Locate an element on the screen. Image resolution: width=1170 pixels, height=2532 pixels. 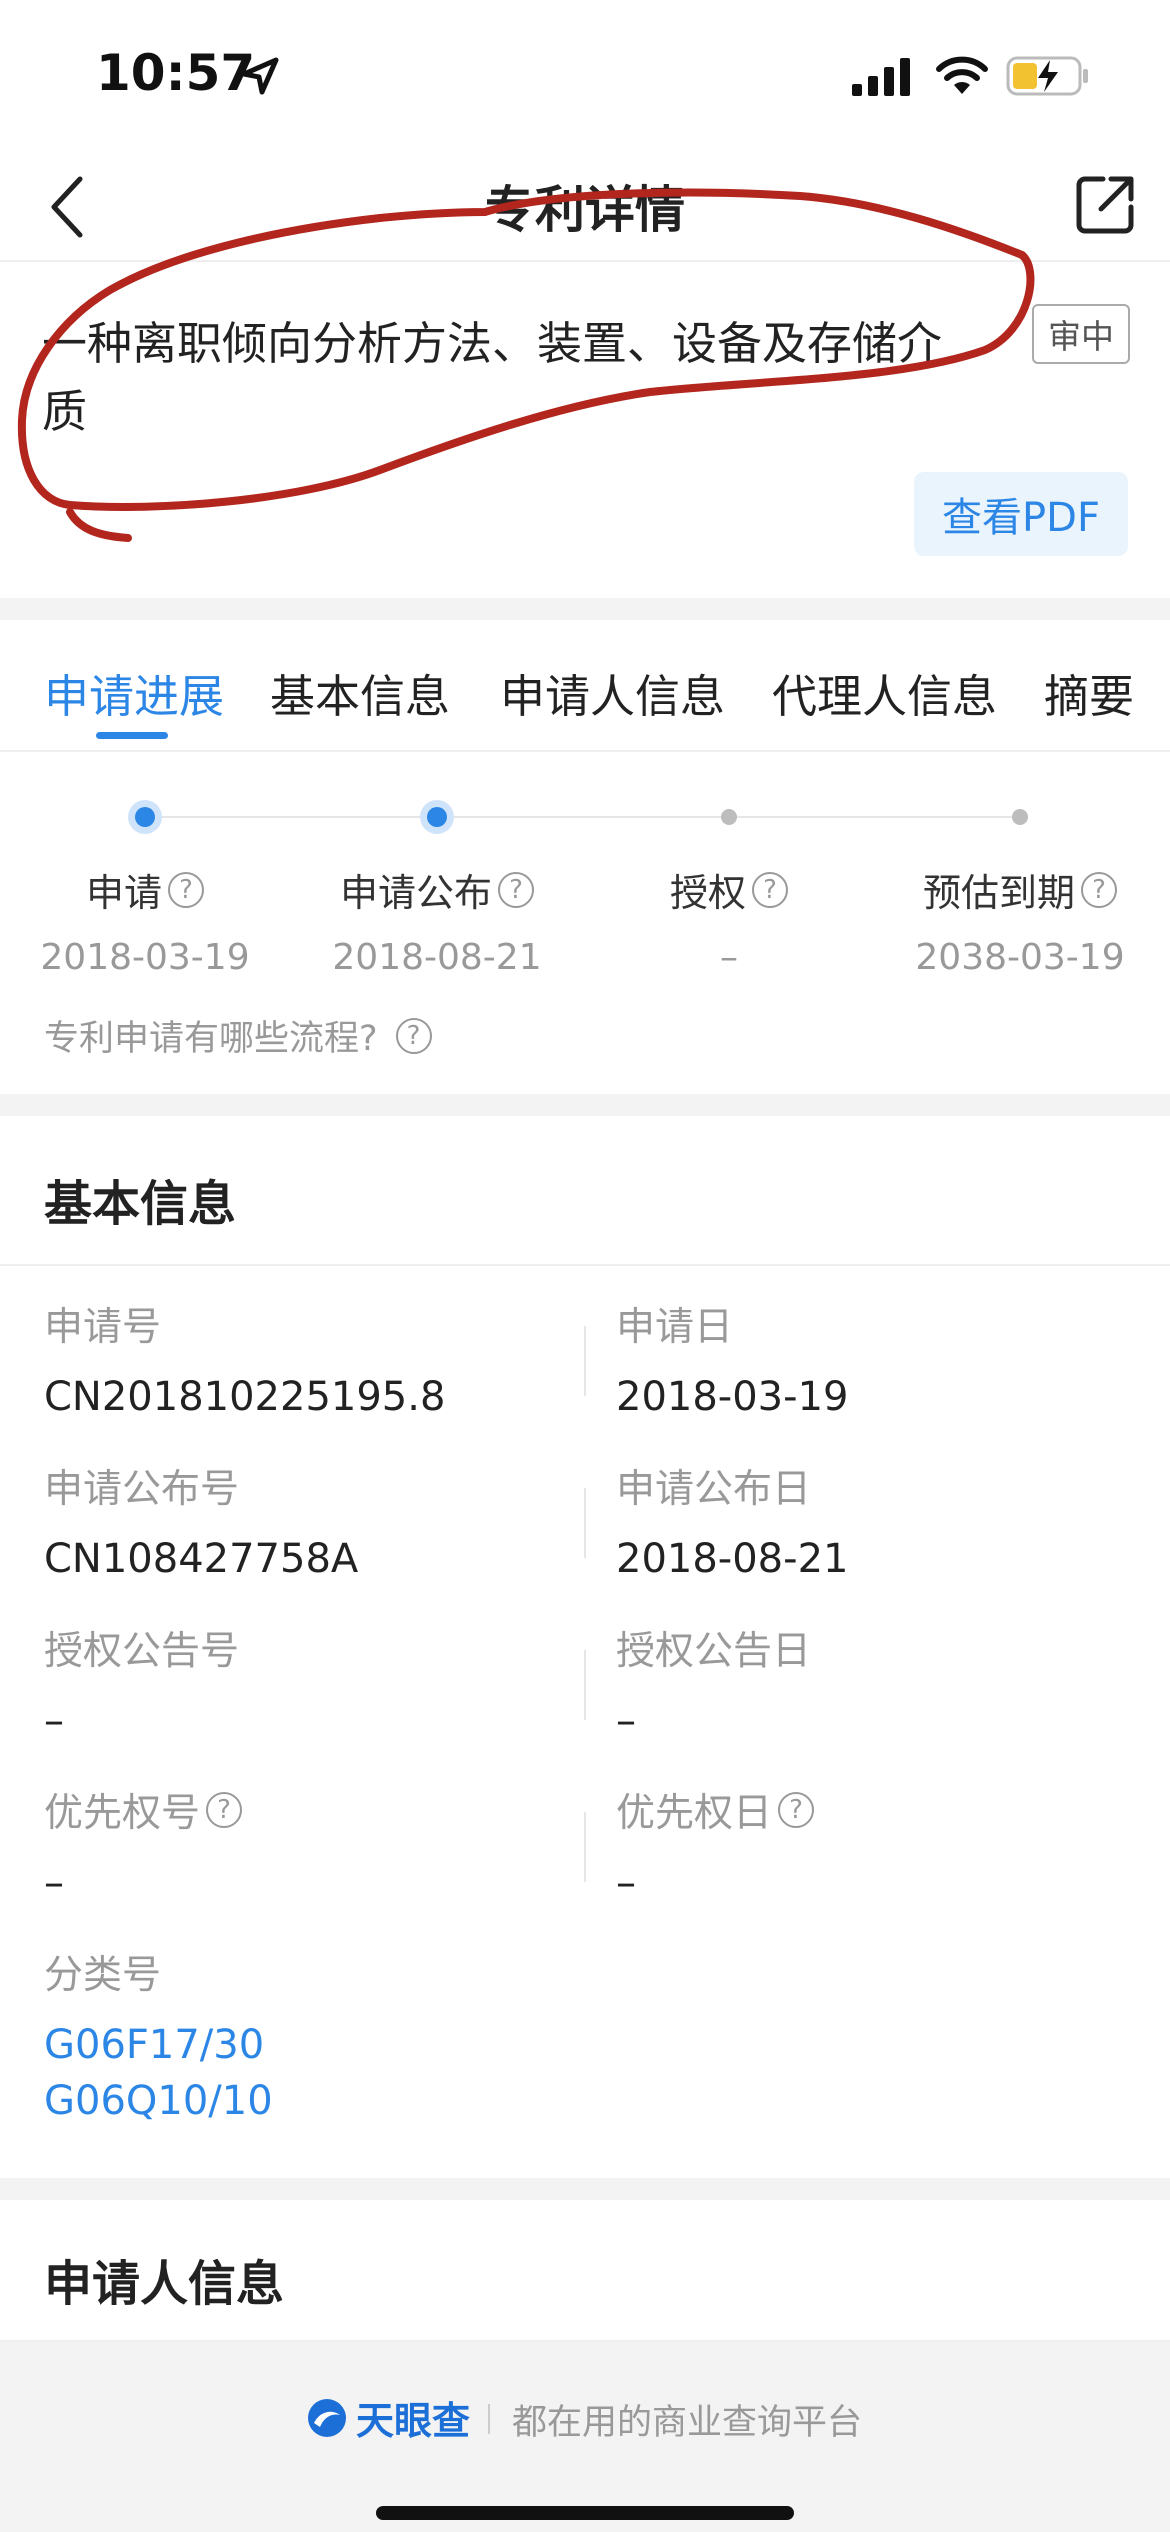
step-label: 申请 is located at coordinates (123, 893).